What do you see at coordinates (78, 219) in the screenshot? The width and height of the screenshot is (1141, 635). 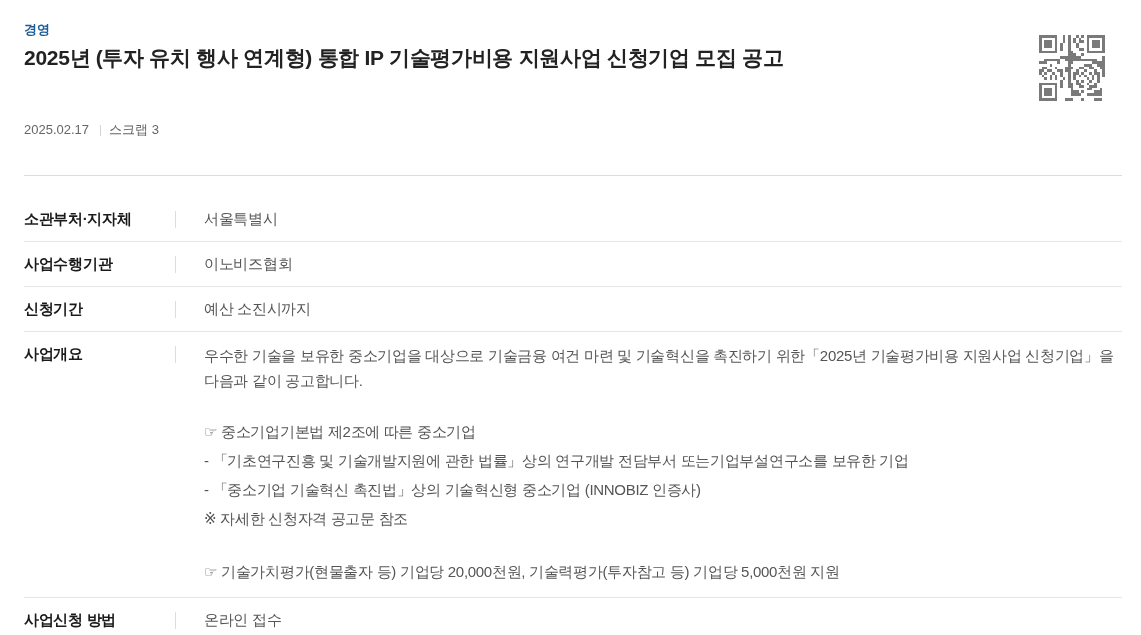 I see `detail-label: 소관부처·지자체` at bounding box center [78, 219].